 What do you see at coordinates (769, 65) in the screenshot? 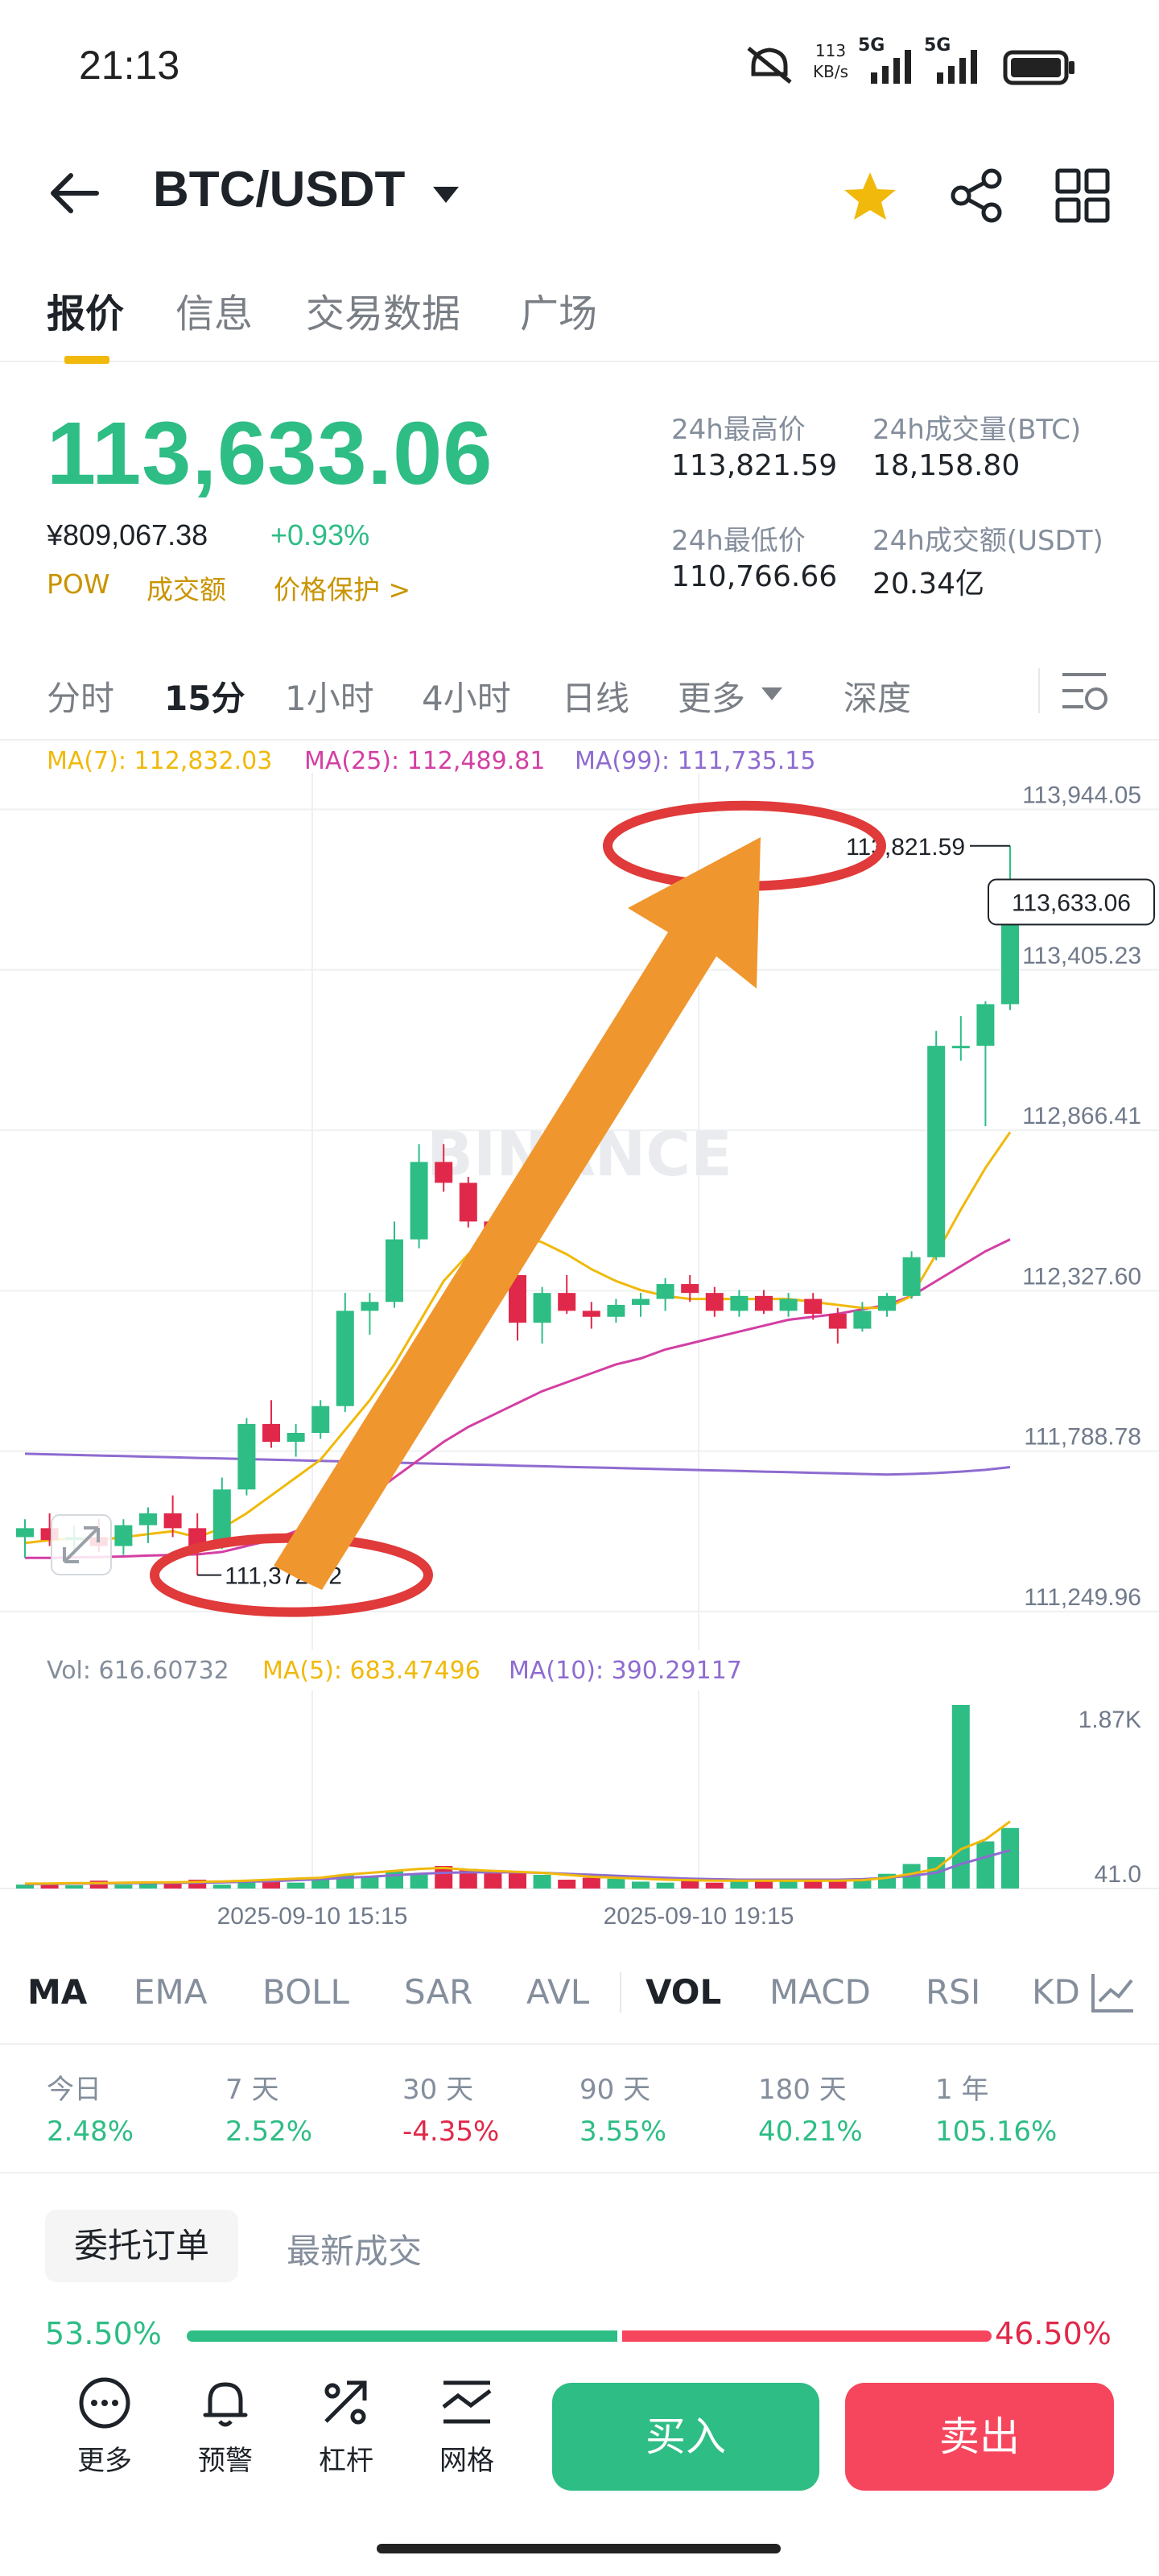
I see `mute-icon` at bounding box center [769, 65].